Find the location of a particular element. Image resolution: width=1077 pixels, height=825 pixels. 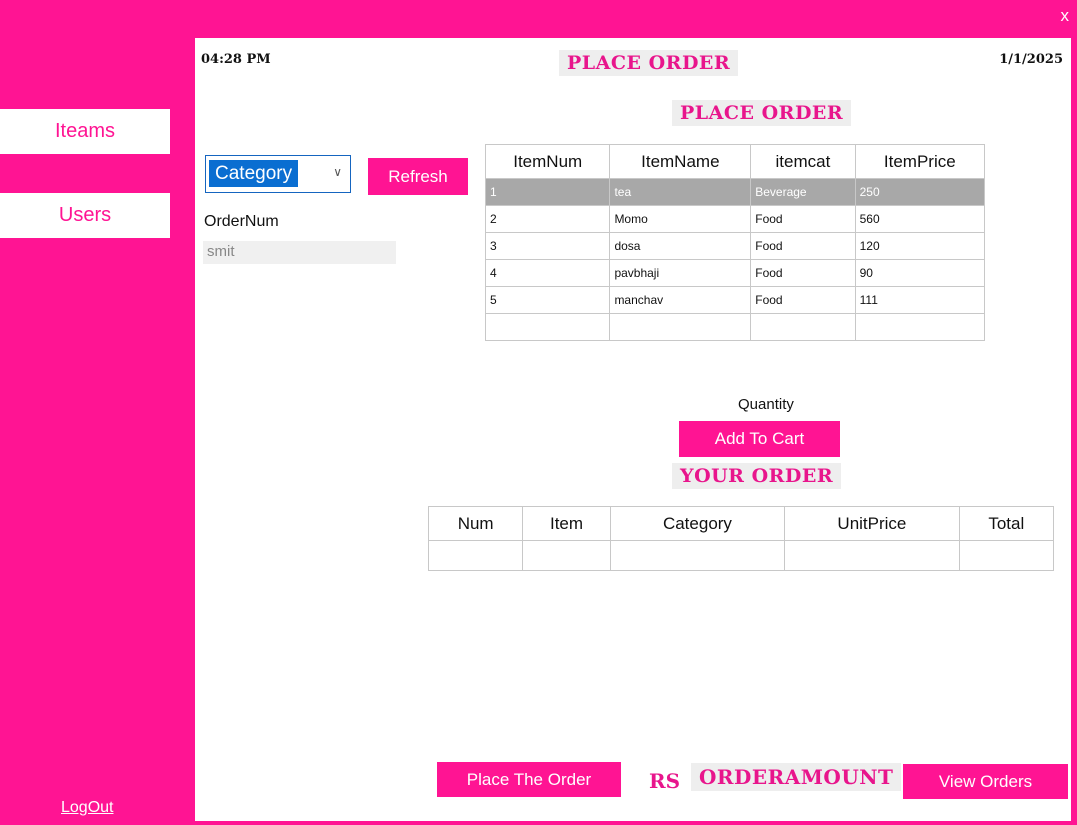

column-header: Item is located at coordinates (566, 523).